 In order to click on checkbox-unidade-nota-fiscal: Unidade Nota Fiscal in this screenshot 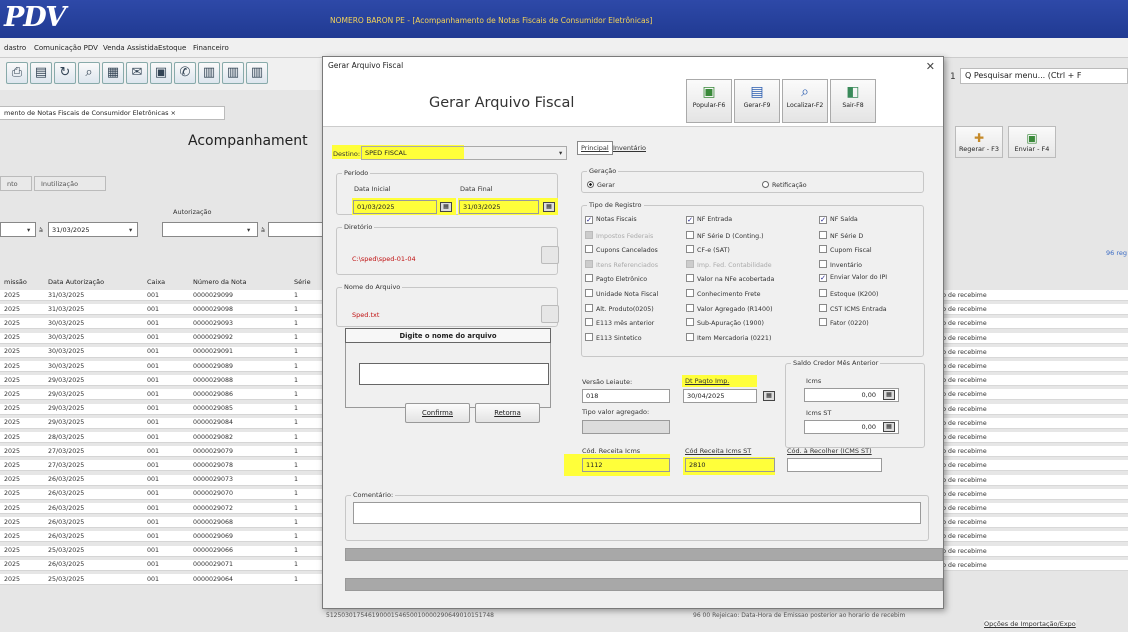, I will do `click(621, 293)`.